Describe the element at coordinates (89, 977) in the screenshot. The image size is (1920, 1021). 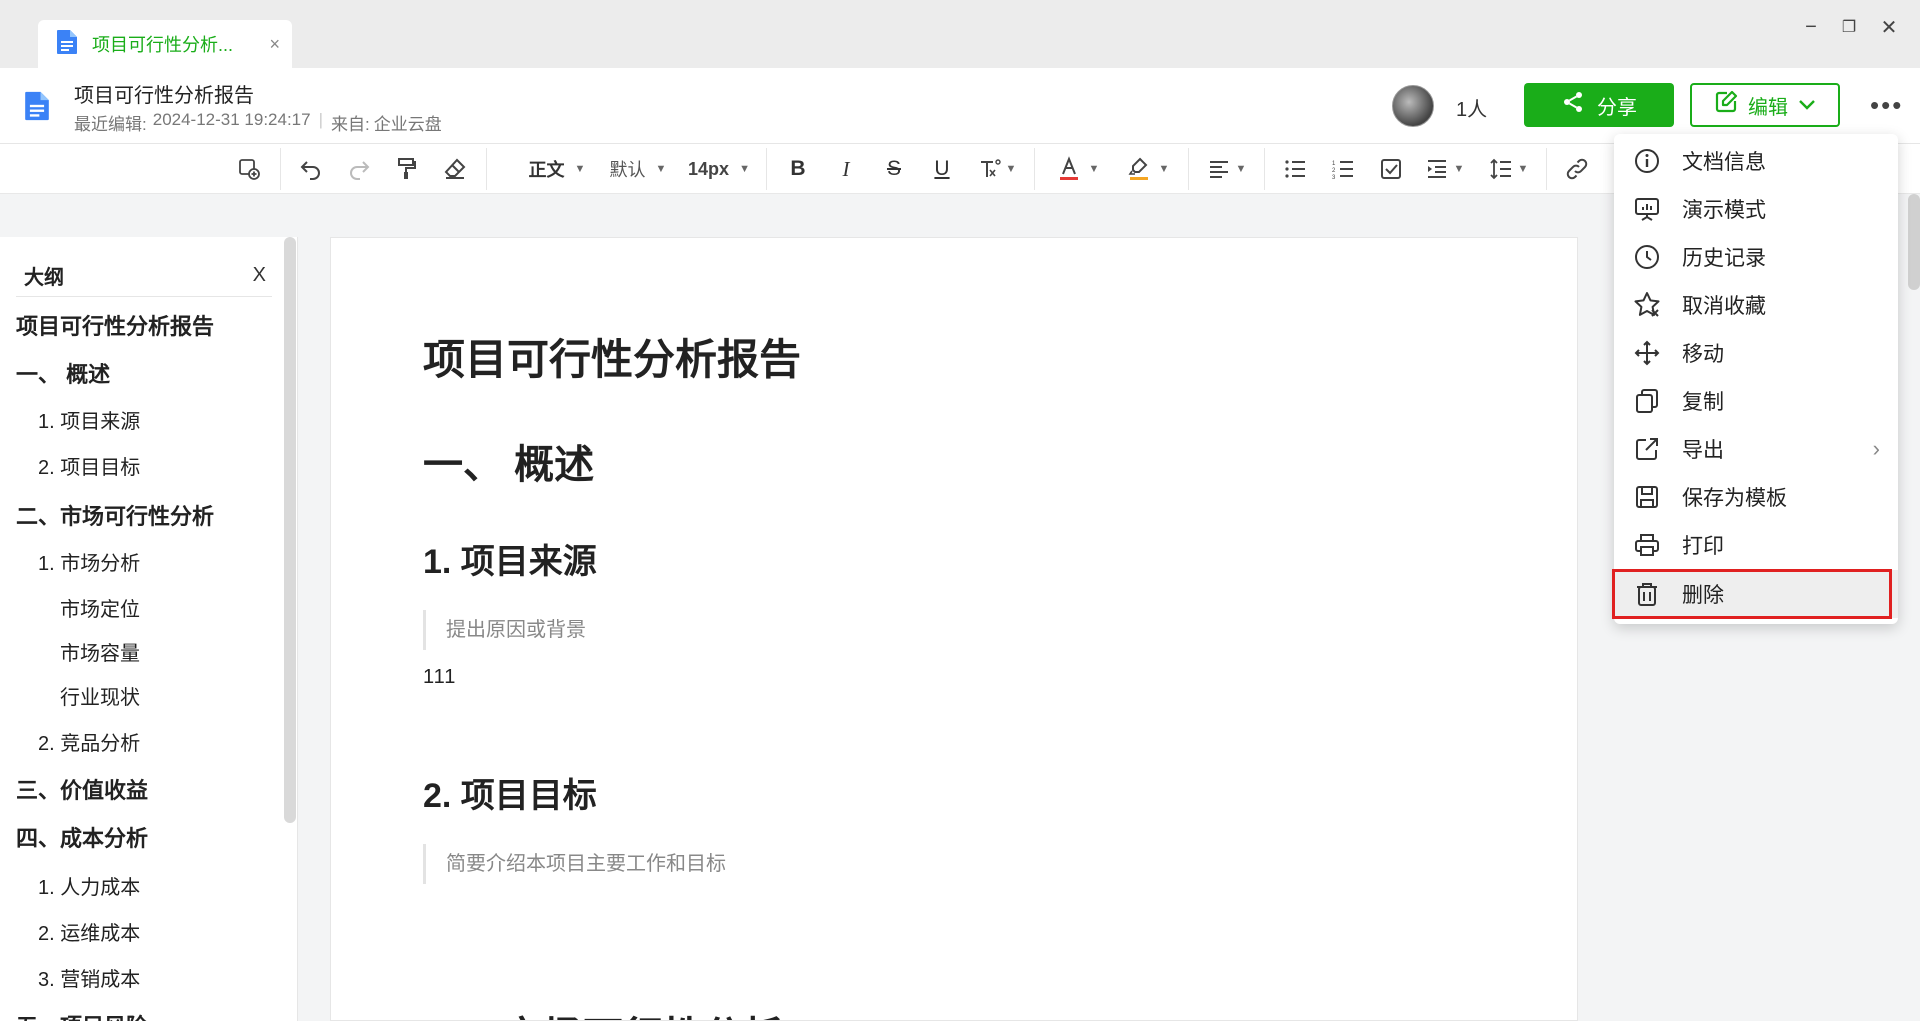
I see `outline-item: 3. 营销成本` at that location.